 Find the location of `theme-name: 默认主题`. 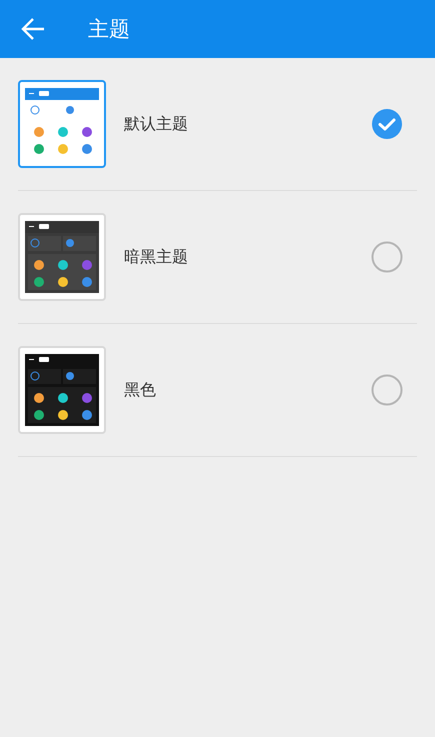

theme-name: 默认主题 is located at coordinates (156, 124).